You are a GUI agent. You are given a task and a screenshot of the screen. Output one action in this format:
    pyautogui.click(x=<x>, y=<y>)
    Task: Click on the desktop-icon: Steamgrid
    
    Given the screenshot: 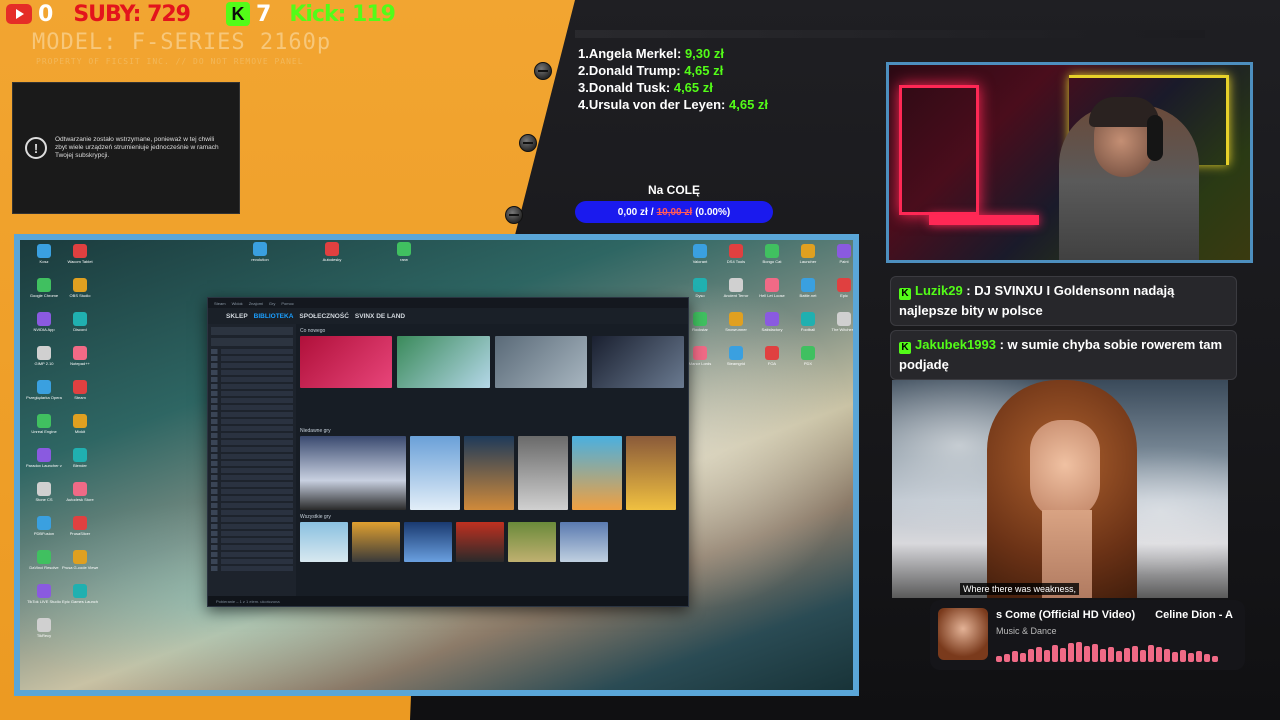 What is the action you would take?
    pyautogui.click(x=736, y=356)
    